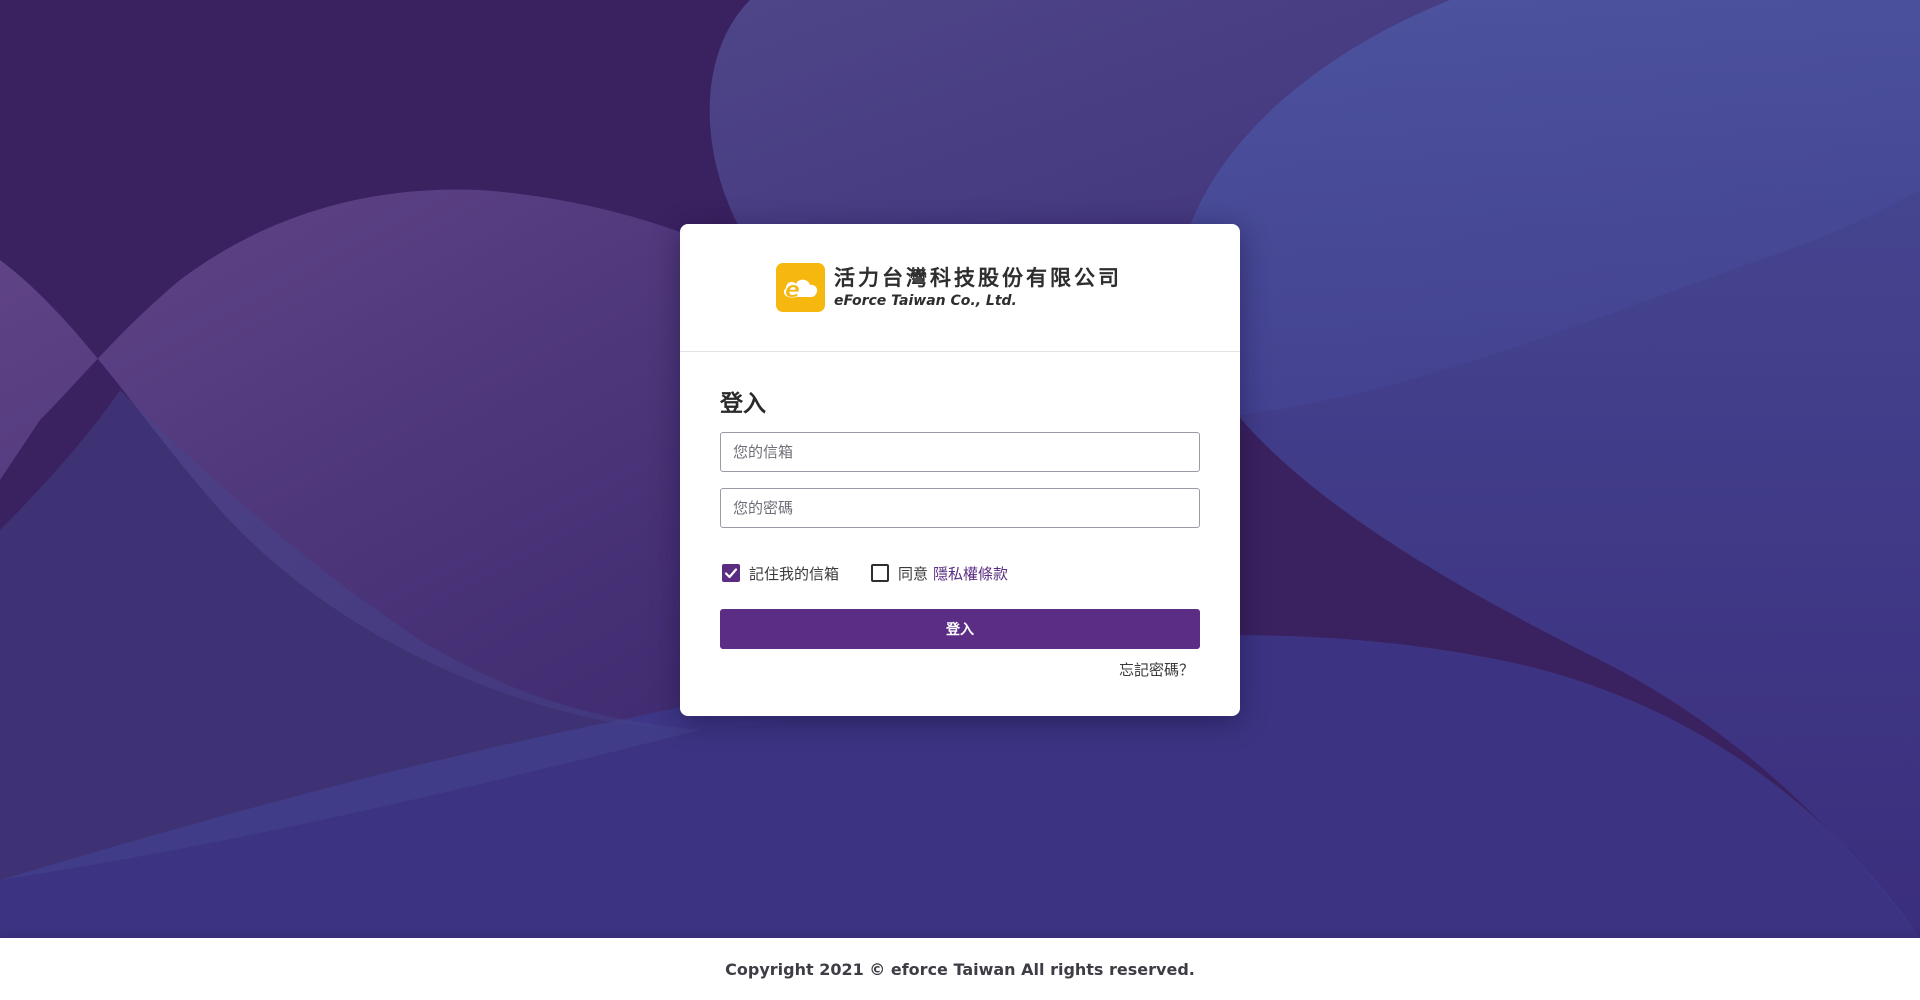 The width and height of the screenshot is (1920, 1000). I want to click on email-field, so click(960, 452).